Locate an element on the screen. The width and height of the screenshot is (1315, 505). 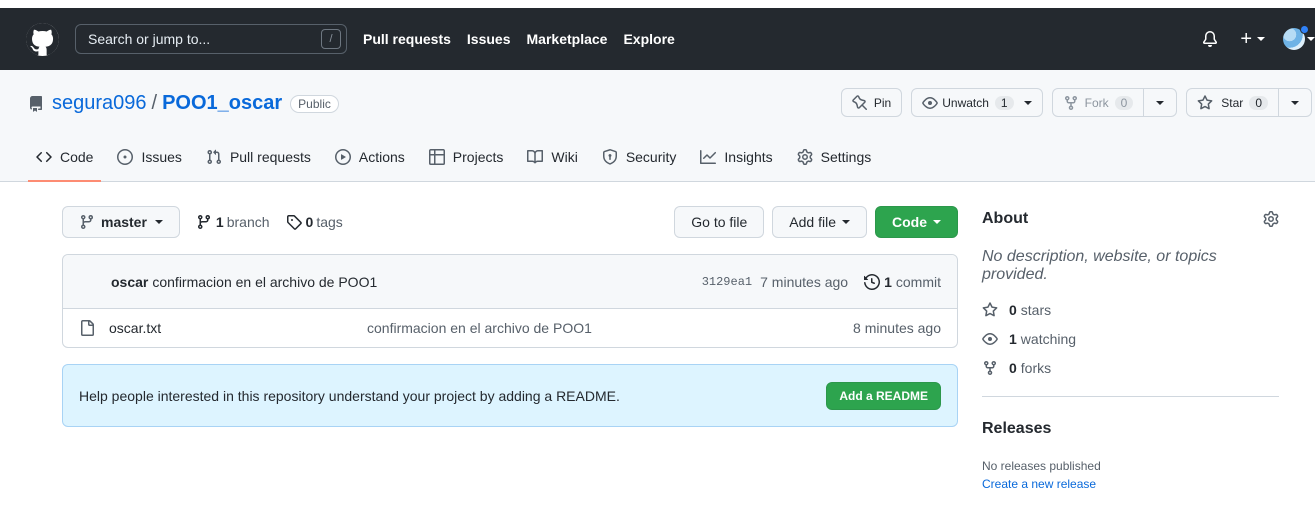
commit-message: confirmacion en el archivo de POO1 is located at coordinates (264, 282).